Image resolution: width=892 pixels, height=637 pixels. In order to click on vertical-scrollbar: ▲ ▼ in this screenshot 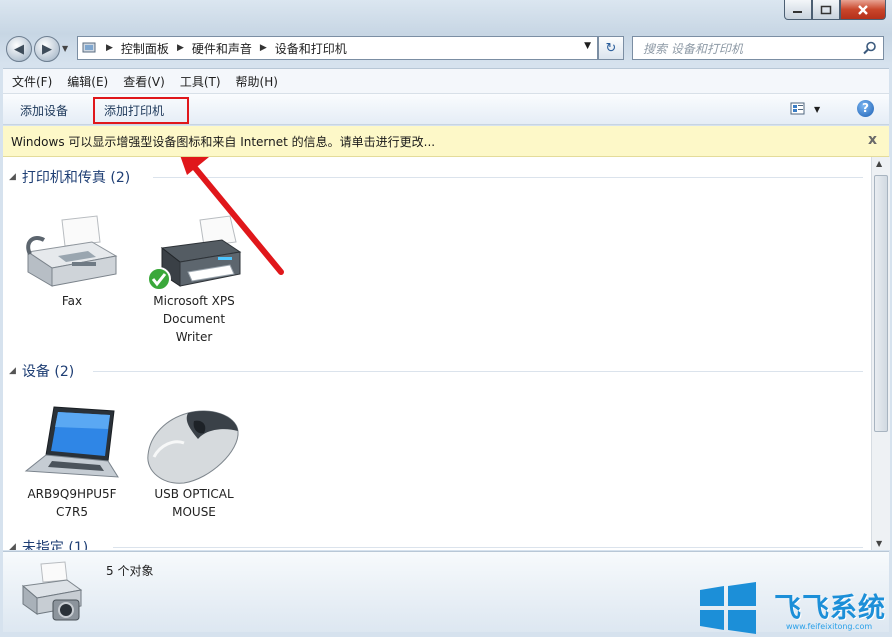, I will do `click(880, 353)`.